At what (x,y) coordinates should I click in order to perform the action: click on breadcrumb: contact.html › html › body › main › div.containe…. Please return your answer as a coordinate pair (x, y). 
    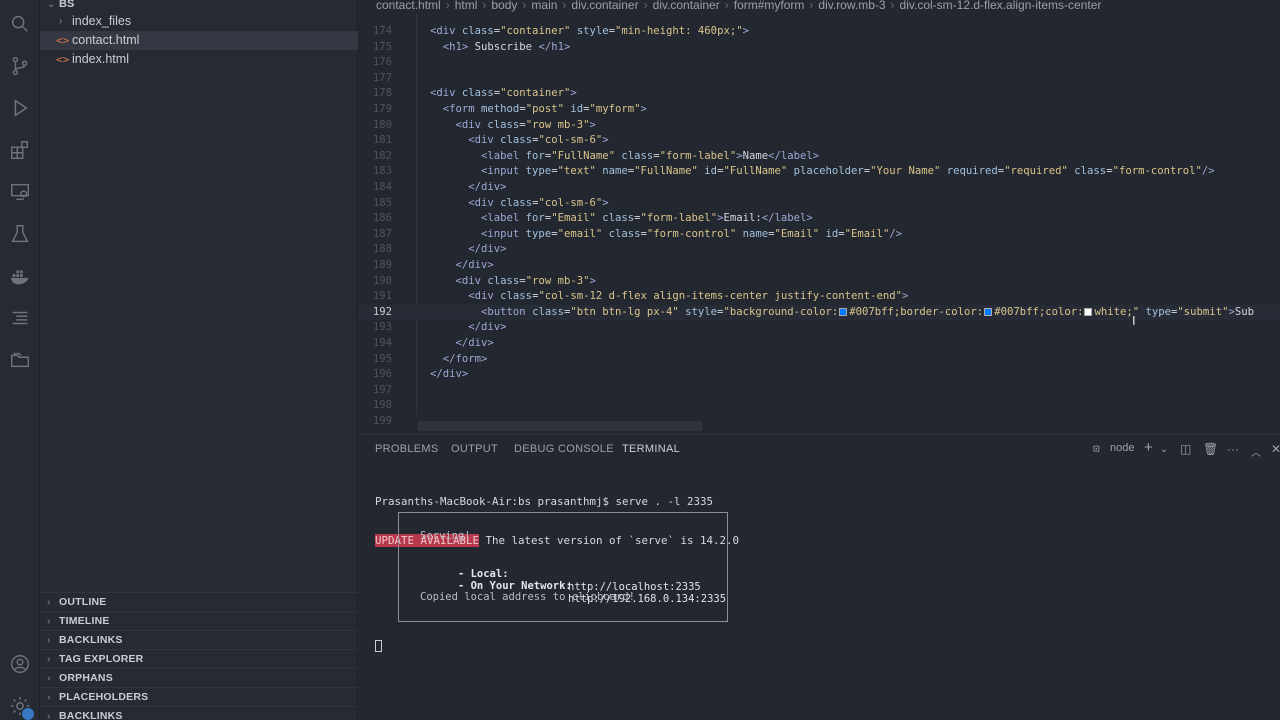
    Looking at the image, I should click on (819, 7).